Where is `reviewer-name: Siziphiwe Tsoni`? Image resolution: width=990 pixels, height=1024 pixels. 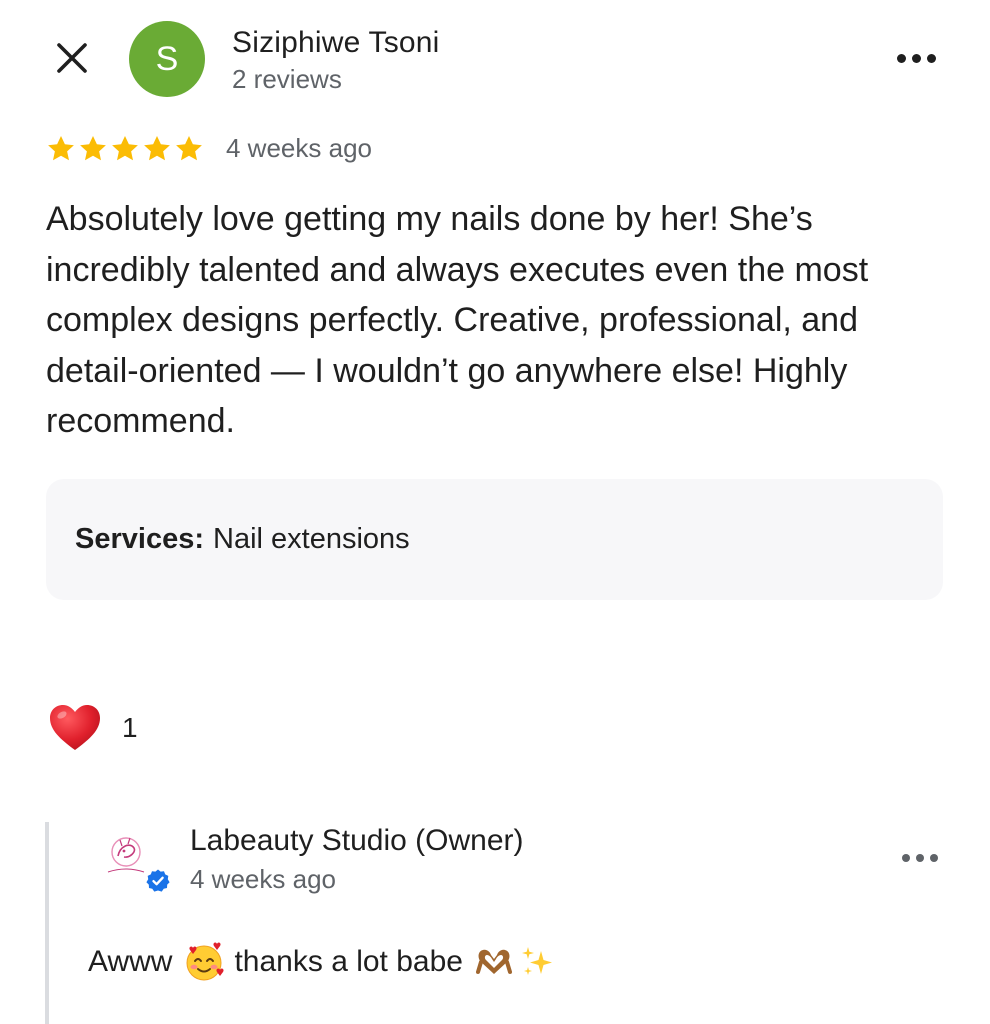 reviewer-name: Siziphiwe Tsoni is located at coordinates (336, 43).